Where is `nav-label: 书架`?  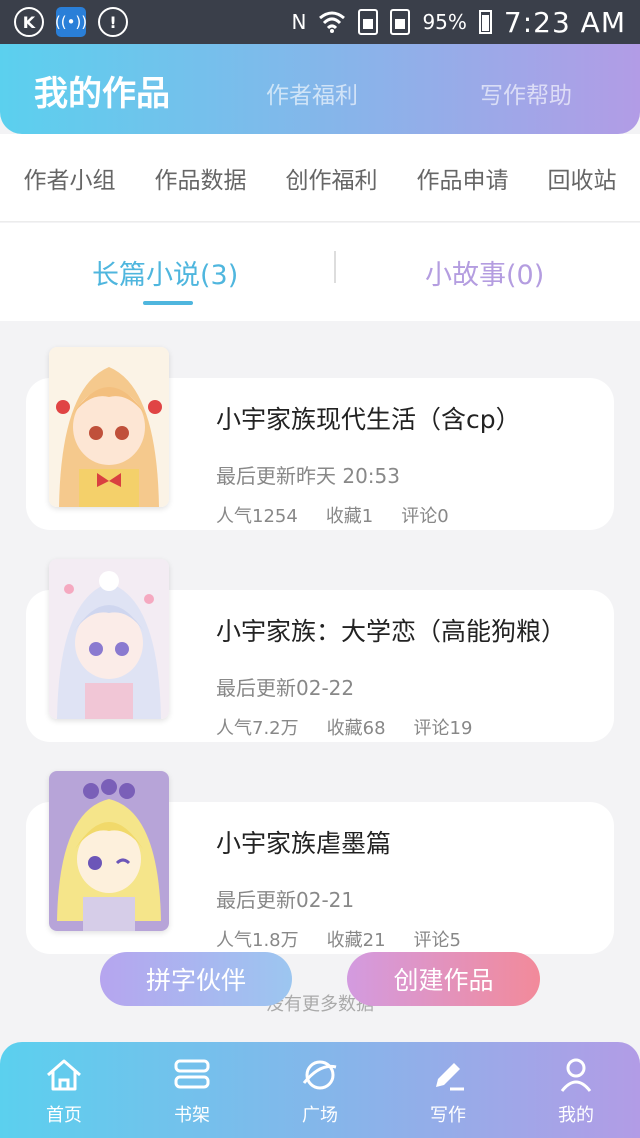 nav-label: 书架 is located at coordinates (192, 1115).